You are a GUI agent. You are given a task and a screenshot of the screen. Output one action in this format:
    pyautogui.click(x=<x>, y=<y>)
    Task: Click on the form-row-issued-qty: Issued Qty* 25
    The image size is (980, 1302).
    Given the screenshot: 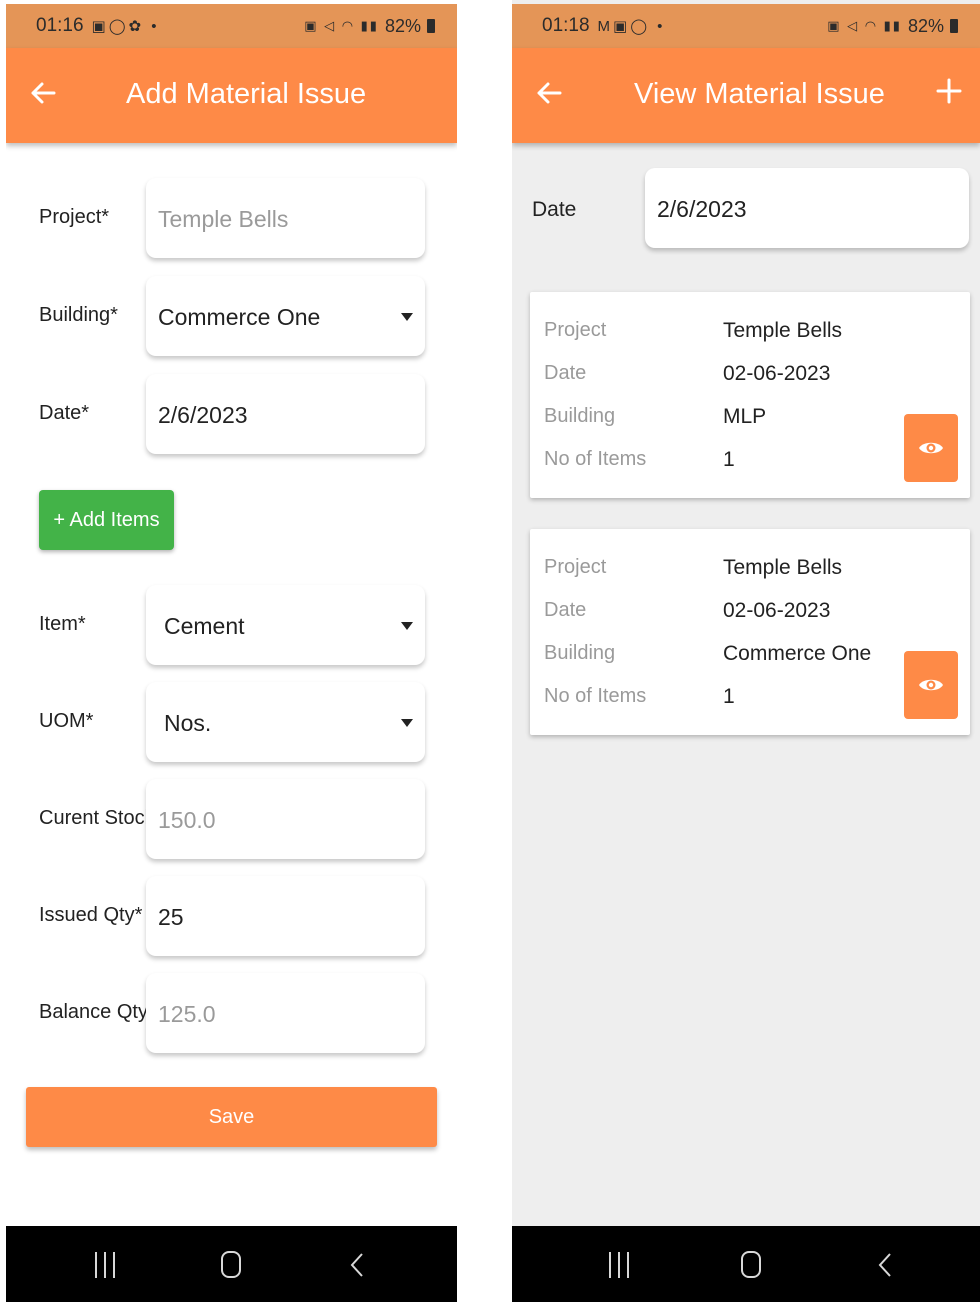 What is the action you would take?
    pyautogui.click(x=231, y=917)
    